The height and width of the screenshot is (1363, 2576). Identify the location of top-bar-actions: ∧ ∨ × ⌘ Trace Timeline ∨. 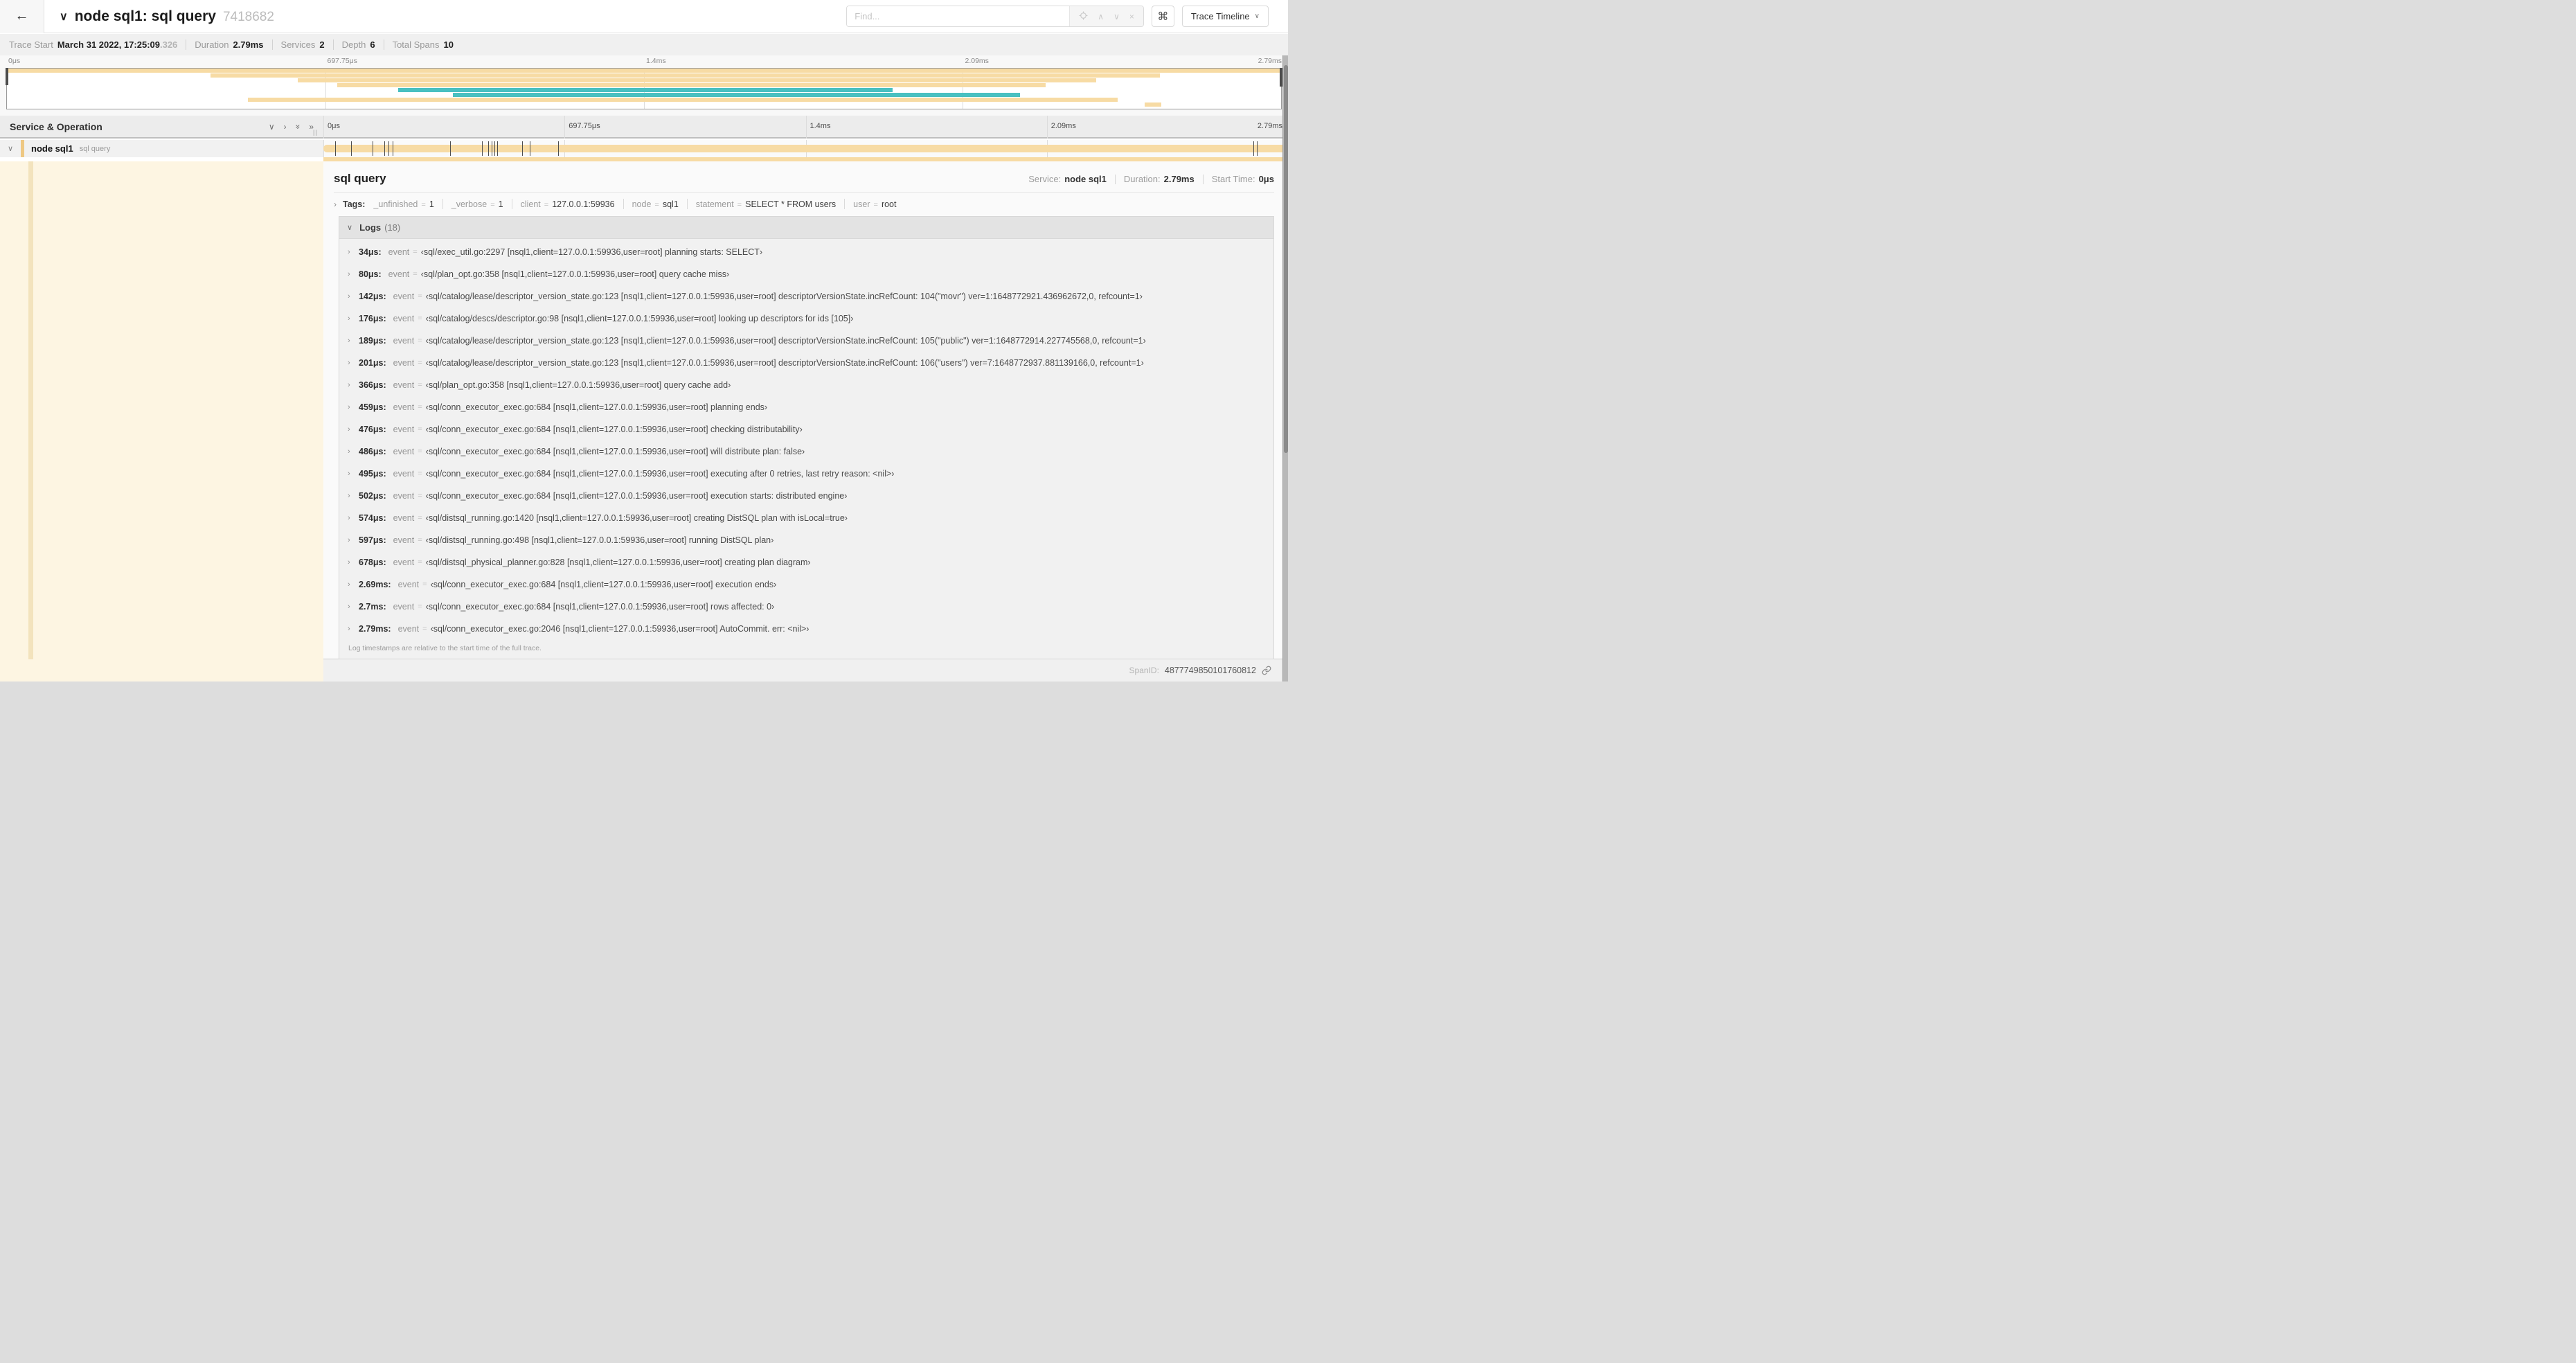
(1057, 16).